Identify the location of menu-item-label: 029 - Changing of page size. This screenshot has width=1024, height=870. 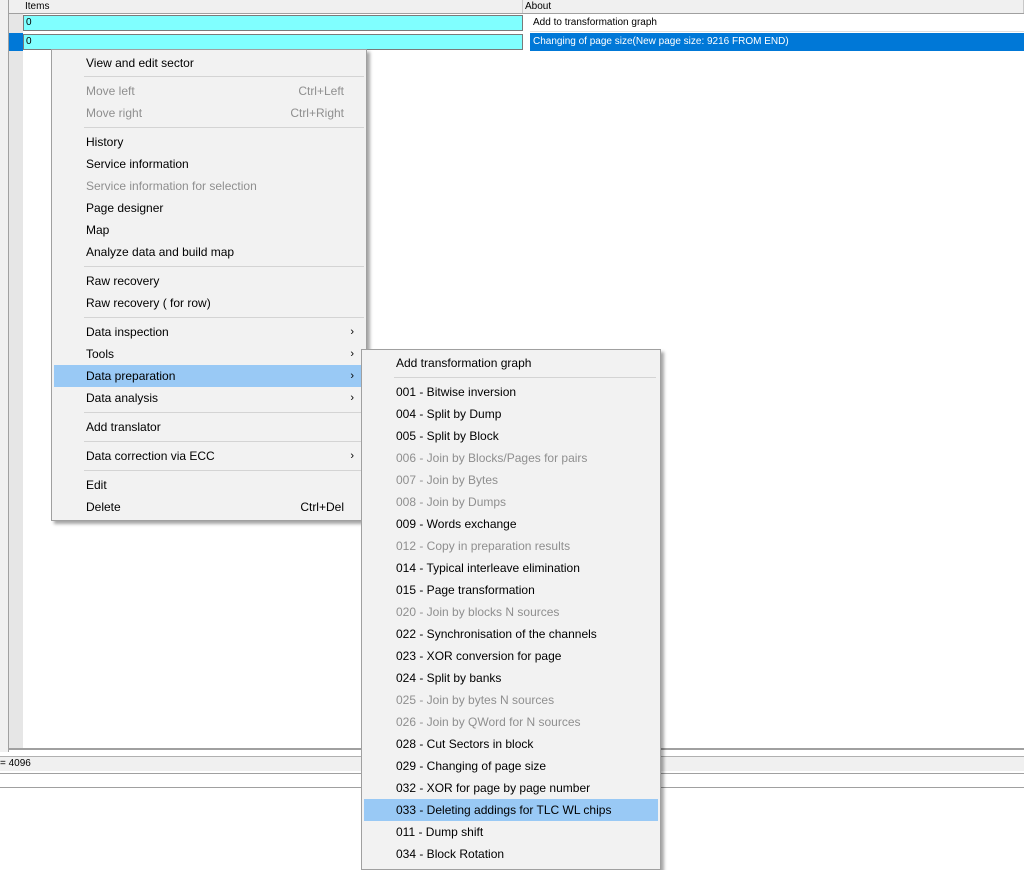
(471, 766).